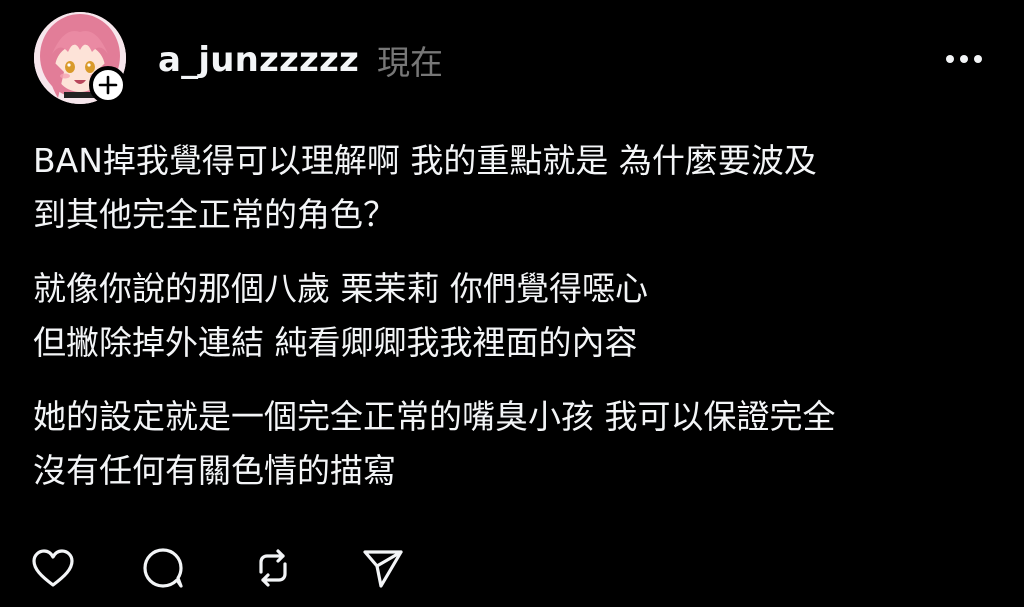 The image size is (1024, 607). I want to click on more-options-button, so click(964, 59).